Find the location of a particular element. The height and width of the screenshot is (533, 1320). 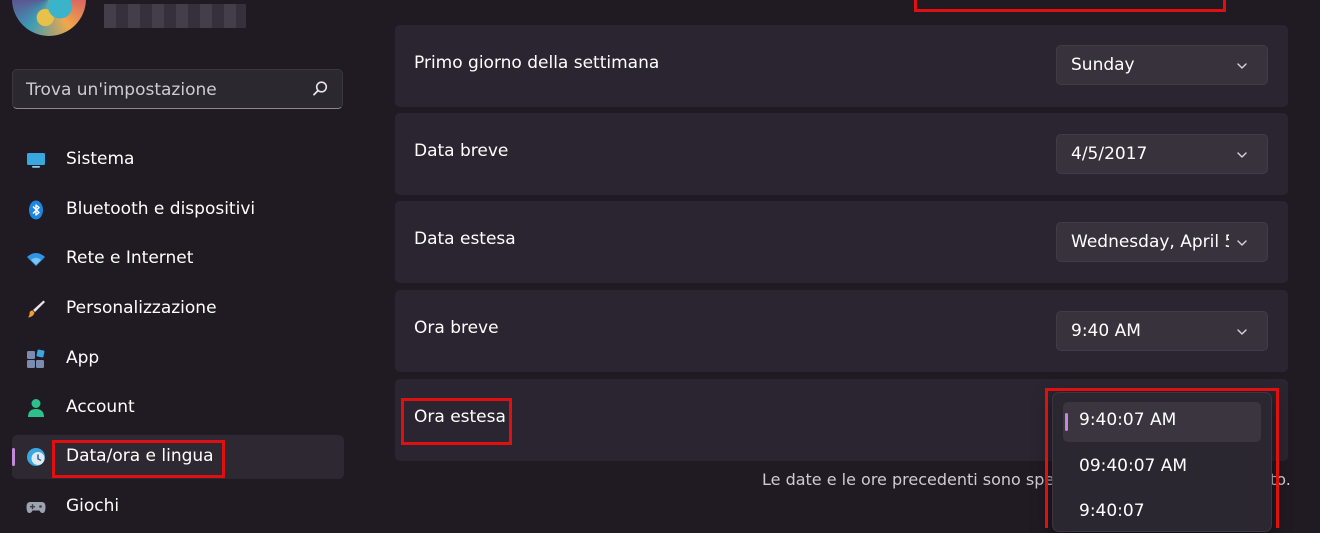

setting-label: Ora breve is located at coordinates (456, 328).